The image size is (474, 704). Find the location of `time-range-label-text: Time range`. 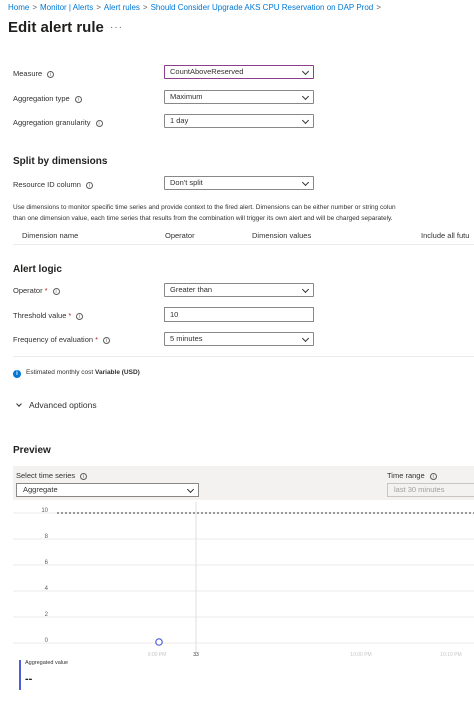

time-range-label-text: Time range is located at coordinates (406, 475).